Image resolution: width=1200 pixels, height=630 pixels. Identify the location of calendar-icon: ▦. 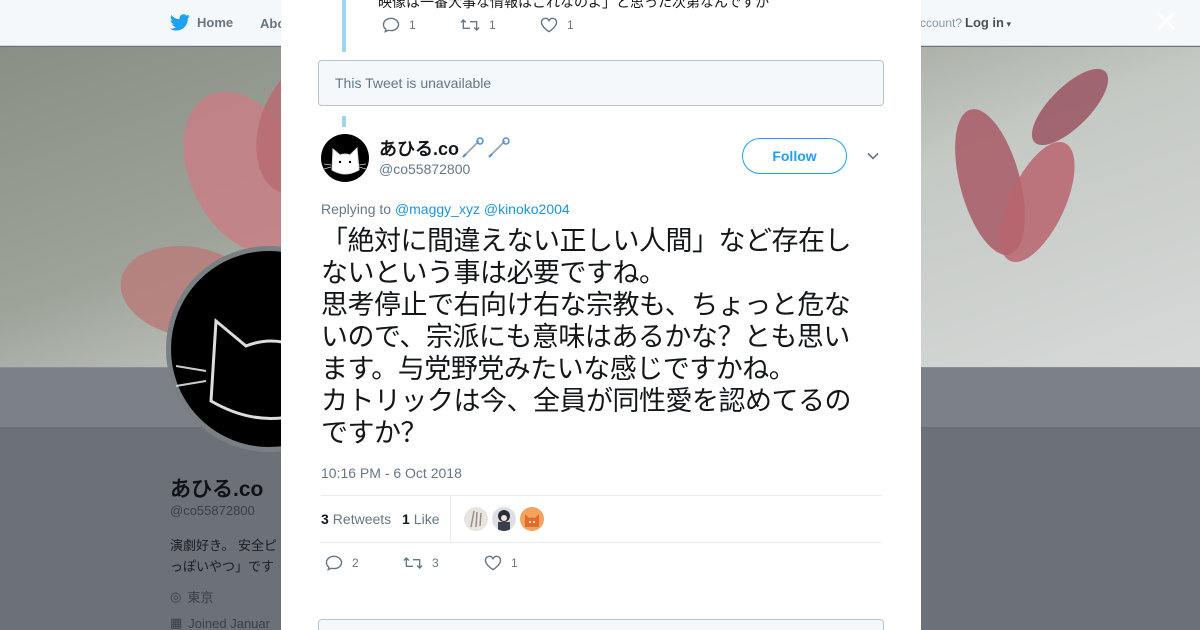
(176, 622).